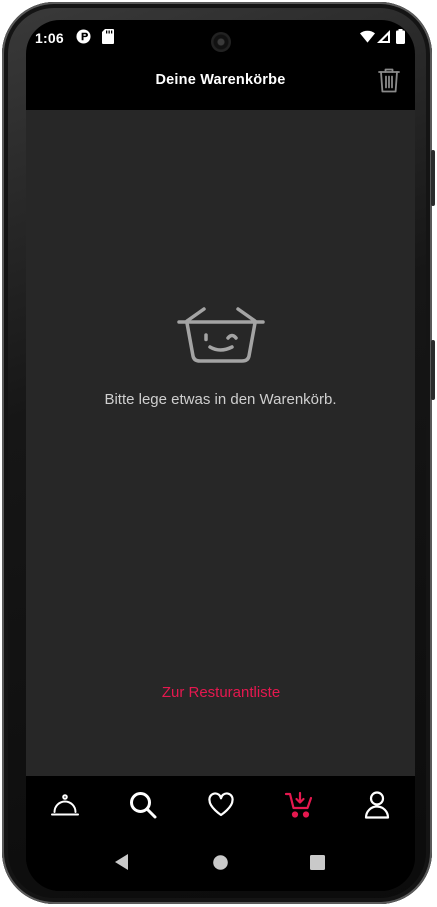 The width and height of the screenshot is (437, 907). I want to click on page-title: Deine Warenkörbe, so click(220, 80).